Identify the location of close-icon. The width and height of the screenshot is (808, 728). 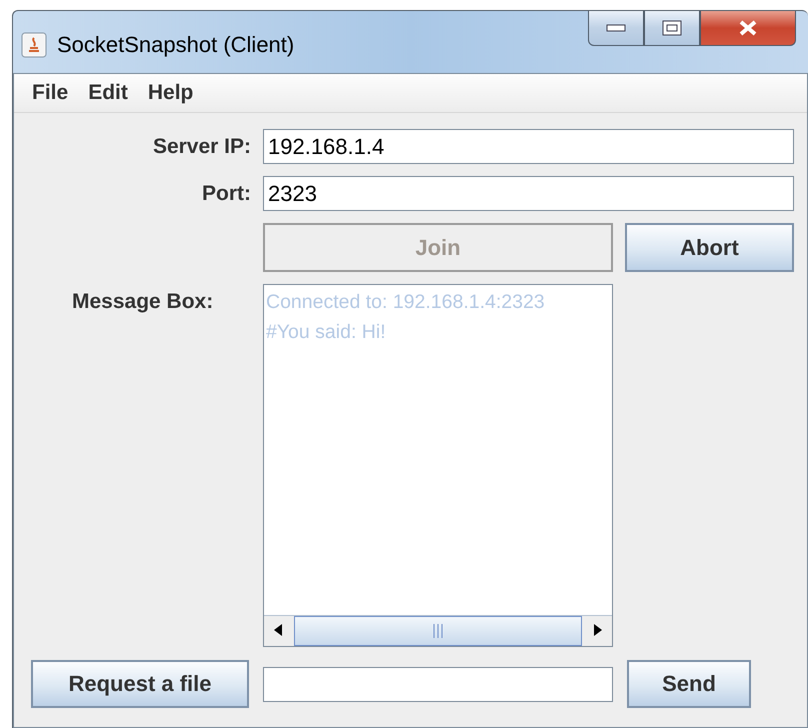
(748, 28).